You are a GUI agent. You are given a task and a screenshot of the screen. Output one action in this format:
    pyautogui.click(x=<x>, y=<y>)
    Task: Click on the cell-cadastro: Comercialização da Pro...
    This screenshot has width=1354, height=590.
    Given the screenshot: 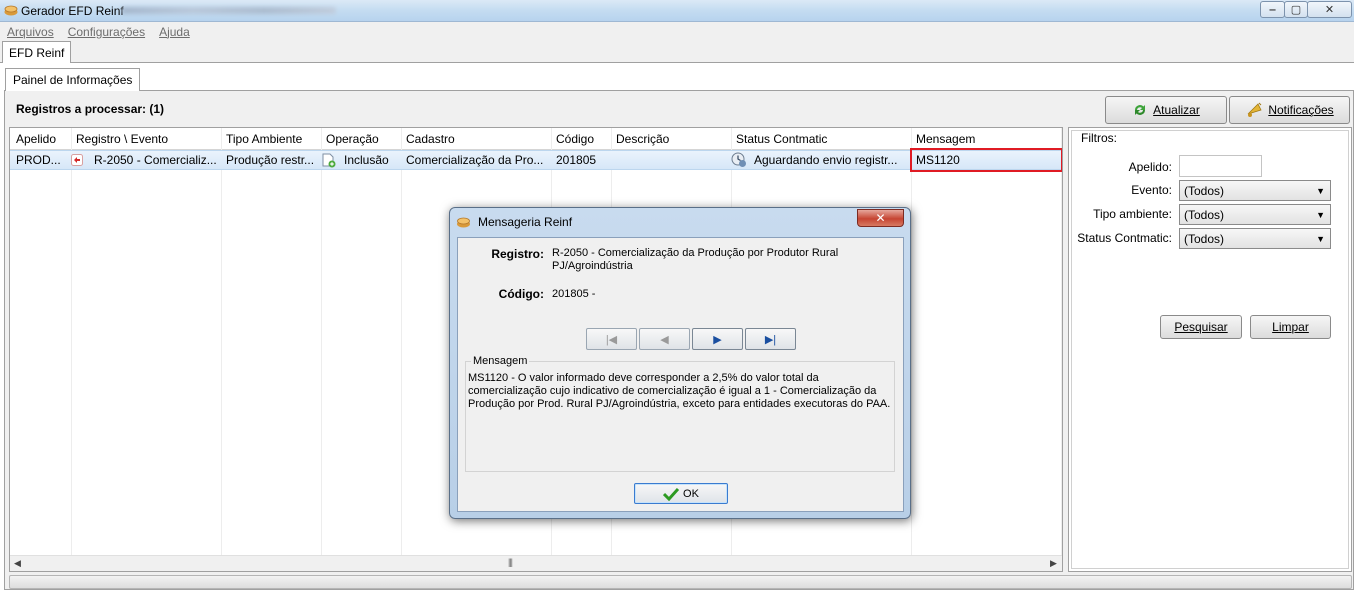 What is the action you would take?
    pyautogui.click(x=475, y=160)
    